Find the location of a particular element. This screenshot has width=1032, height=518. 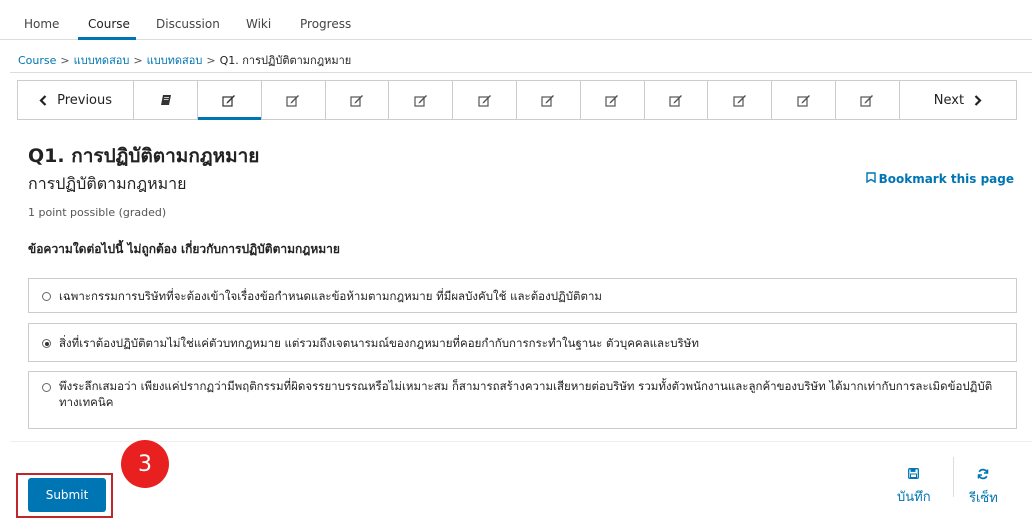

refresh-icon is located at coordinates (983, 476).